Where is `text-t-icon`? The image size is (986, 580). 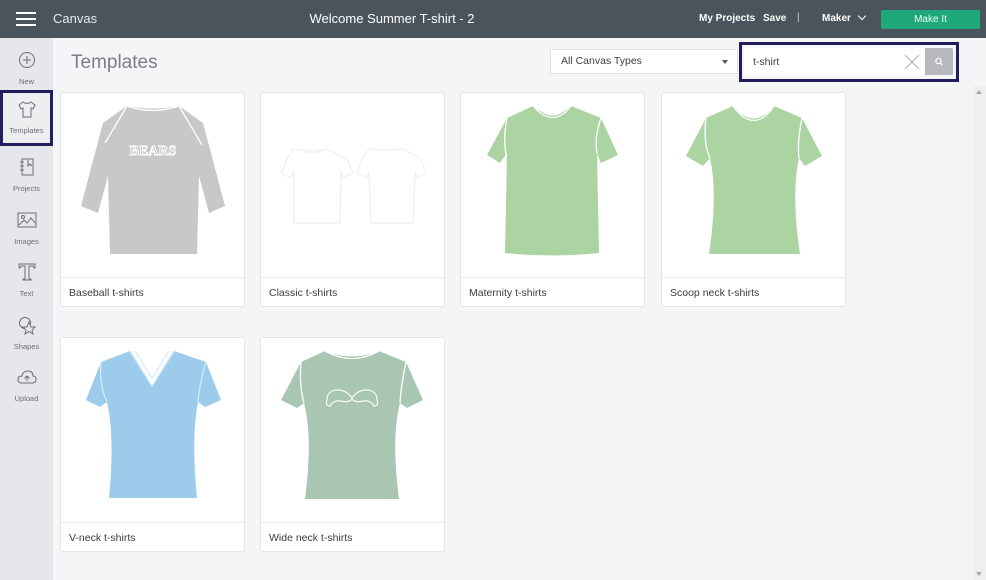 text-t-icon is located at coordinates (27, 272).